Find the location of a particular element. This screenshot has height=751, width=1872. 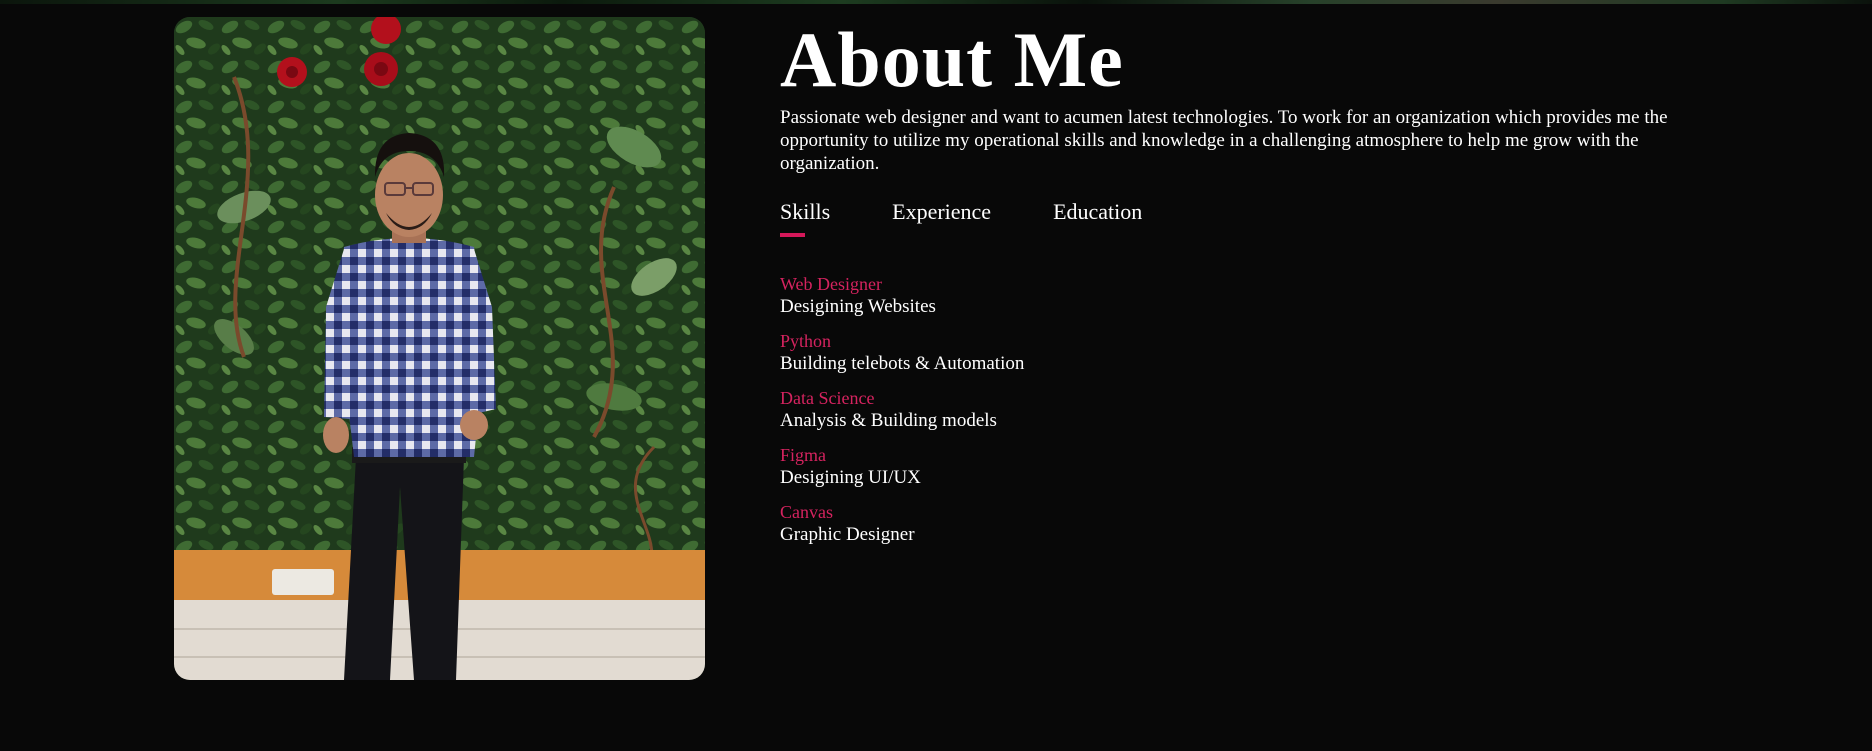

list-item: Data Science Analysis & Building models is located at coordinates (1240, 409).